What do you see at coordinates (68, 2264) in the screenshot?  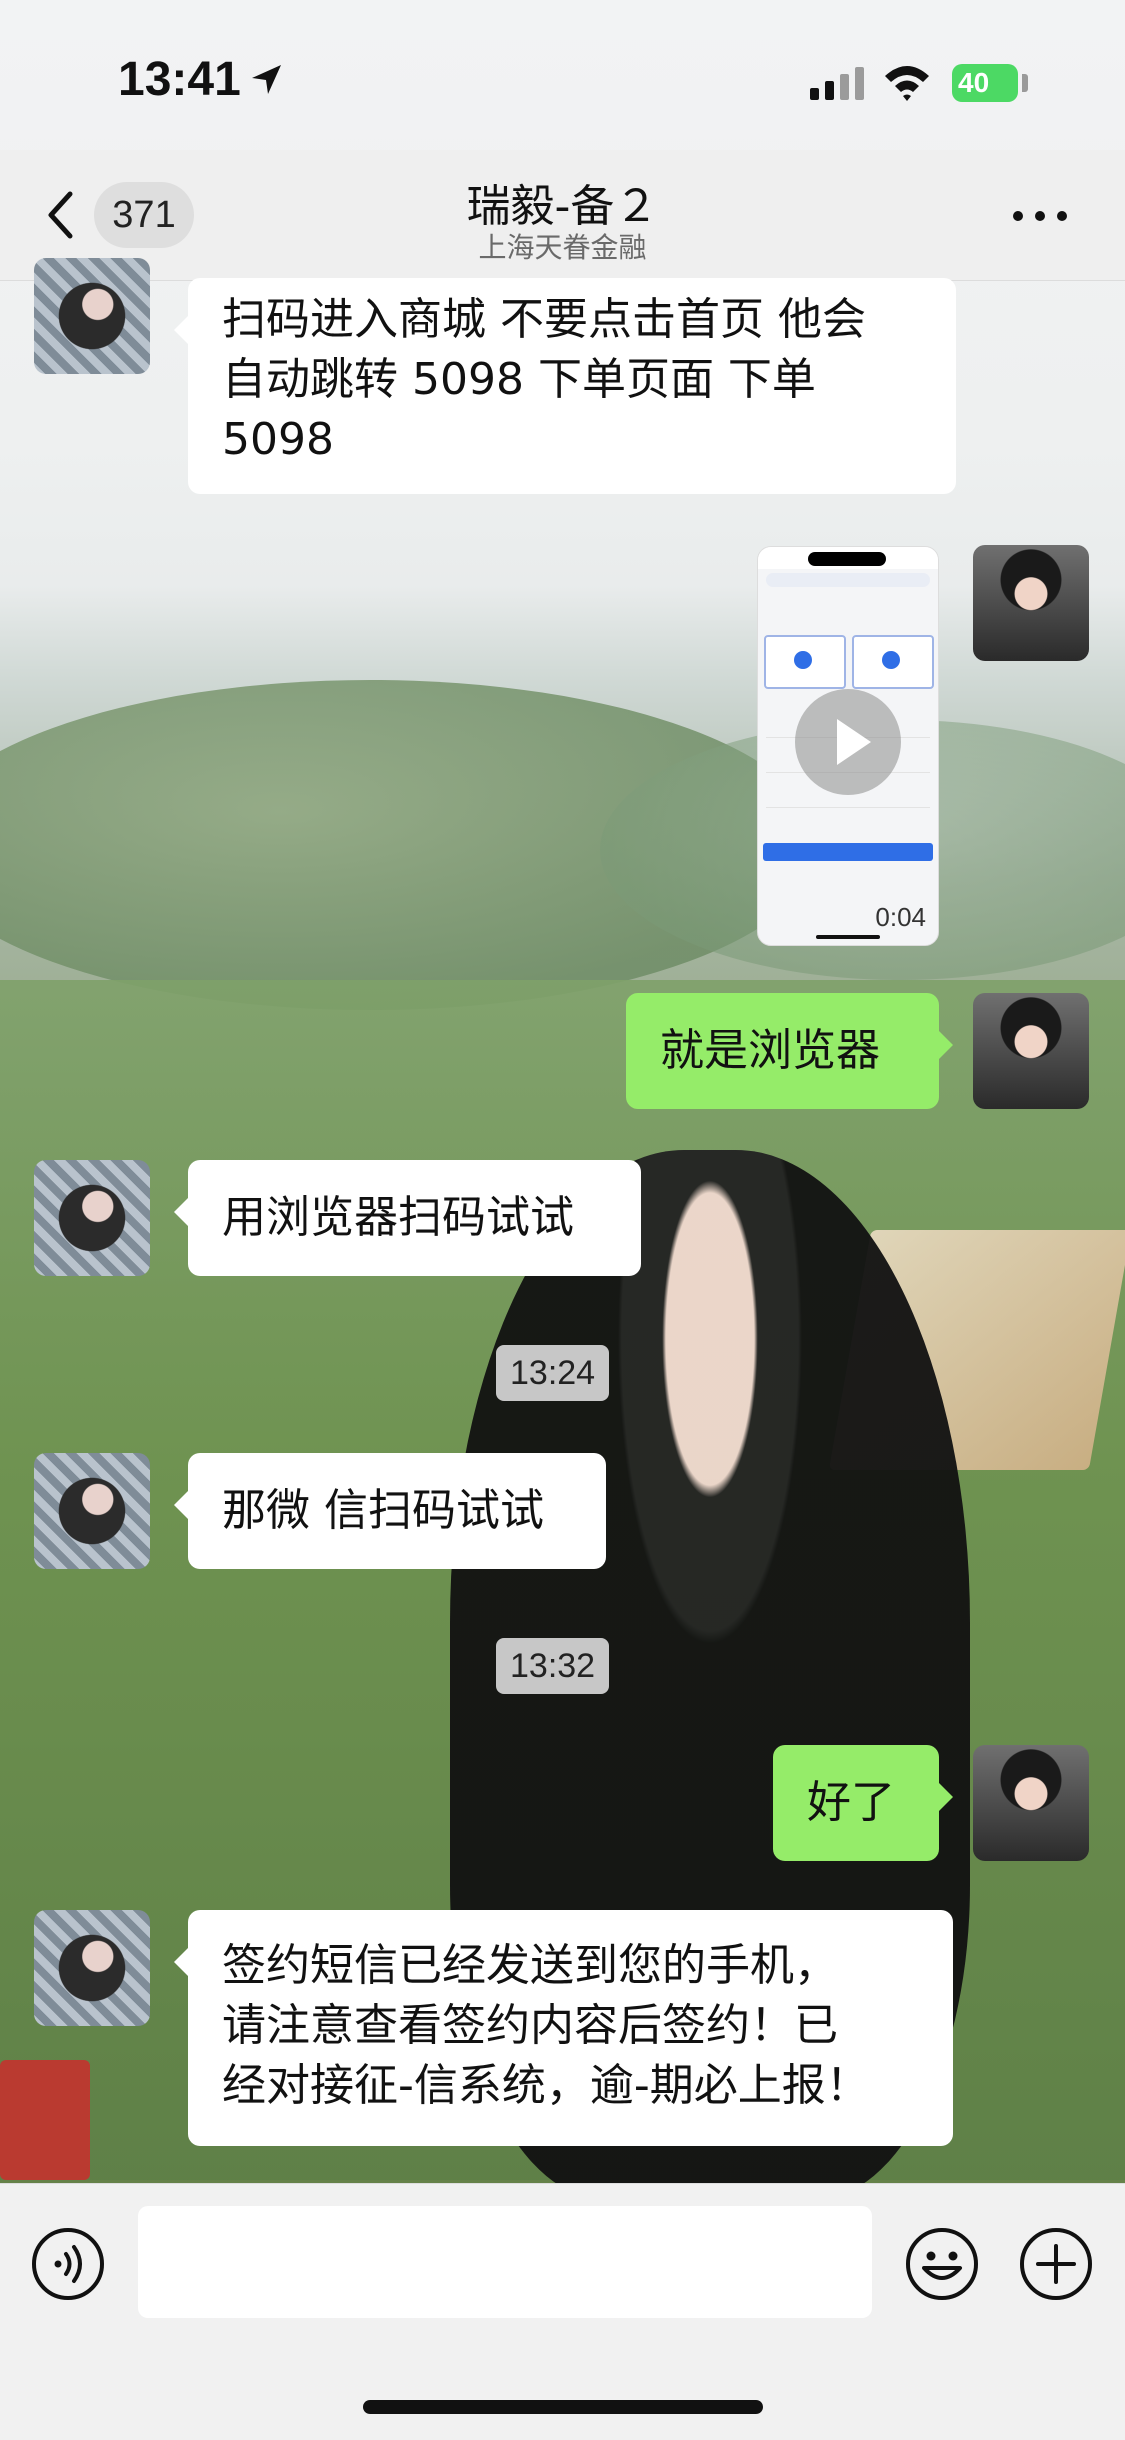 I see `voice-input-icon` at bounding box center [68, 2264].